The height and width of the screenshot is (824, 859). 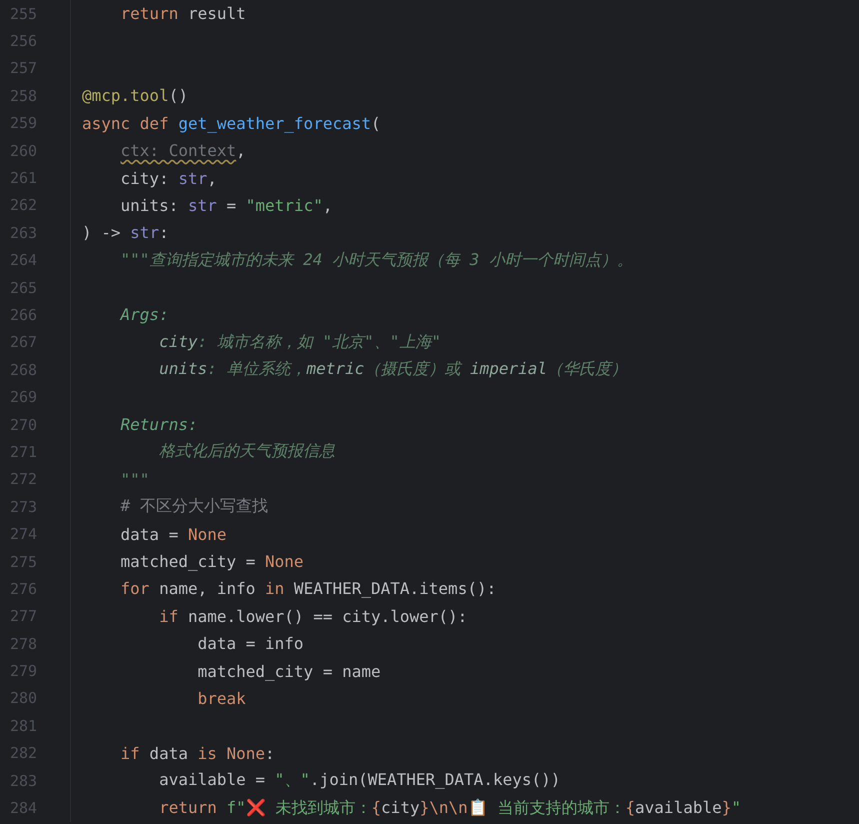 What do you see at coordinates (144, 314) in the screenshot?
I see `code-line: Args:` at bounding box center [144, 314].